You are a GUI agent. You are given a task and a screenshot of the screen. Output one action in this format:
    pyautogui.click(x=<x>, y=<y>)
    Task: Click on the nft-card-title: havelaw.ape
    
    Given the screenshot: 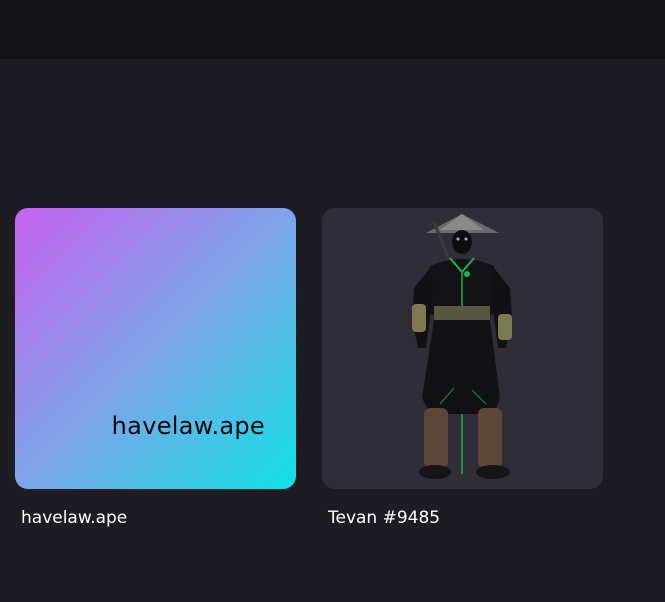 What is the action you would take?
    pyautogui.click(x=74, y=518)
    